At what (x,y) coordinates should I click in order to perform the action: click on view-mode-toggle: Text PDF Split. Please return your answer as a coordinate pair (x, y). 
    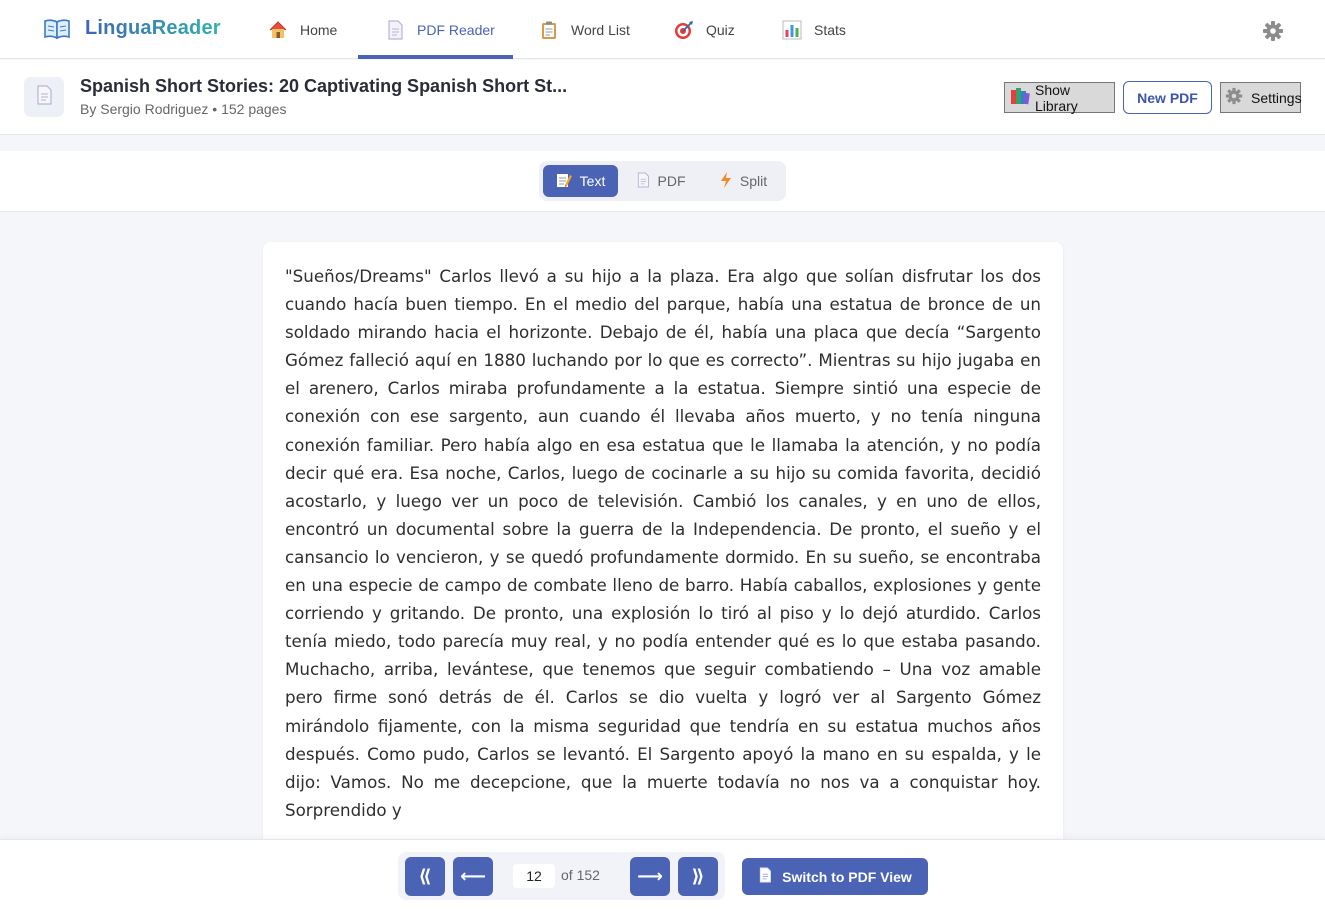
    Looking at the image, I should click on (662, 181).